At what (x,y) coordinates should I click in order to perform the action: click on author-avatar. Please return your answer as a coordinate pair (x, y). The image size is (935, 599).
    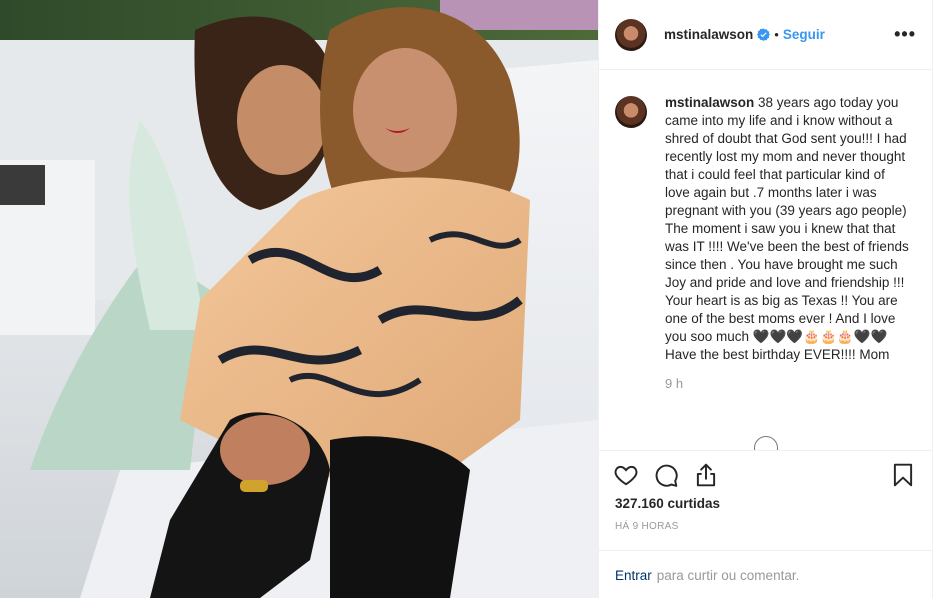
    Looking at the image, I should click on (631, 34).